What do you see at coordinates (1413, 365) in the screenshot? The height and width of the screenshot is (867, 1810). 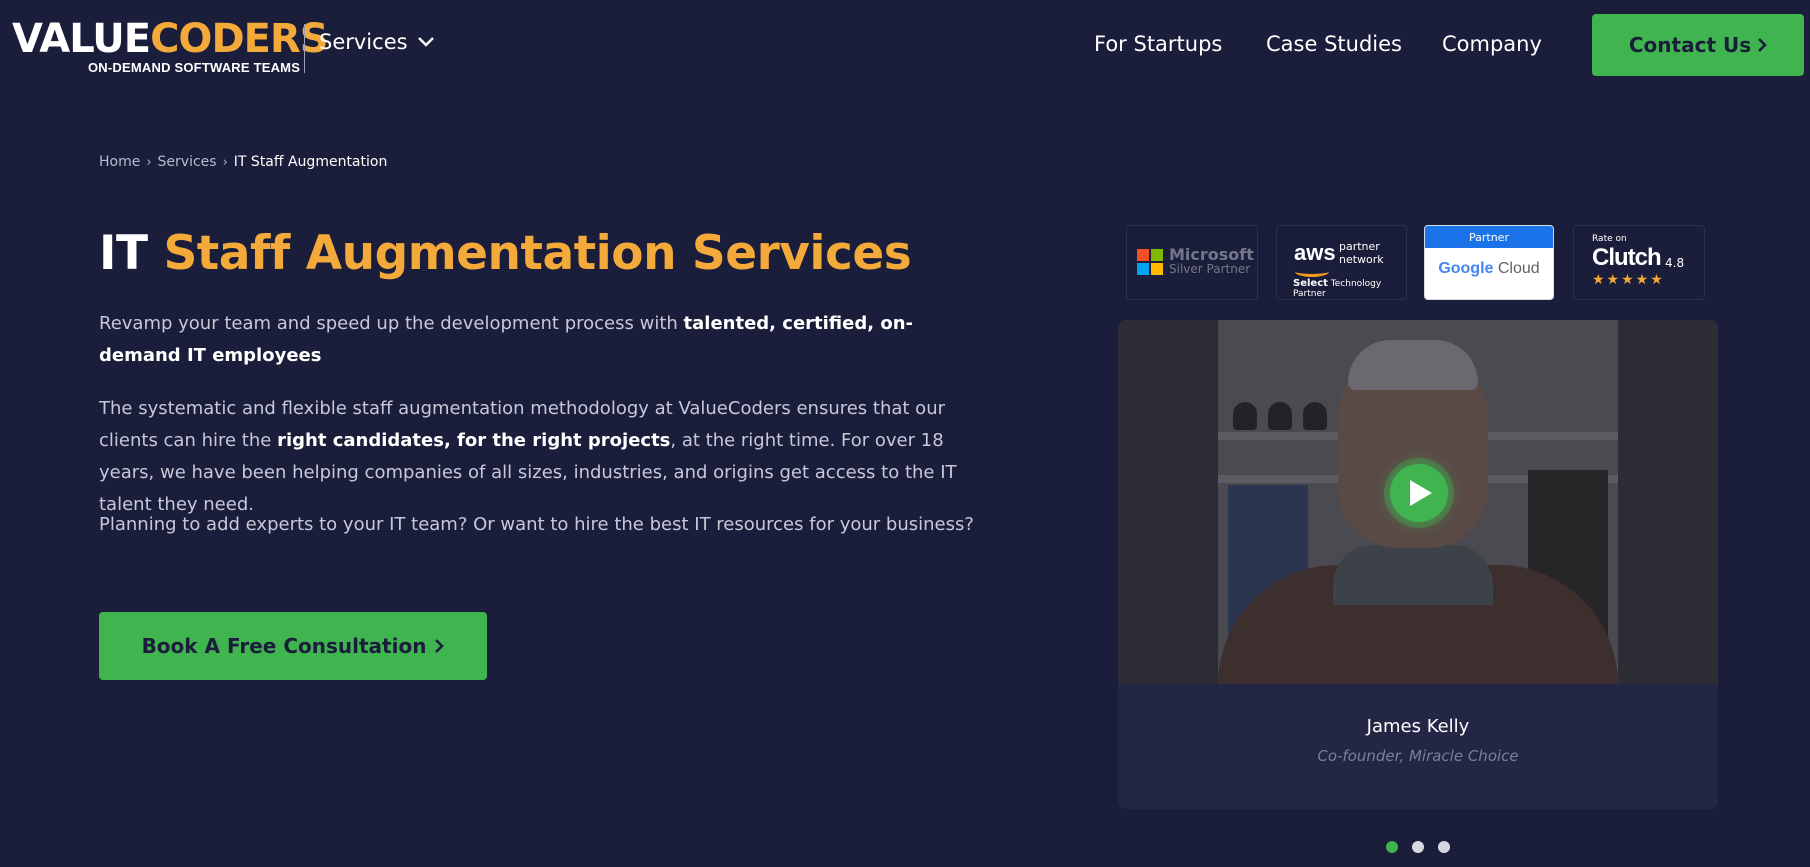 I see `video-person-hair` at bounding box center [1413, 365].